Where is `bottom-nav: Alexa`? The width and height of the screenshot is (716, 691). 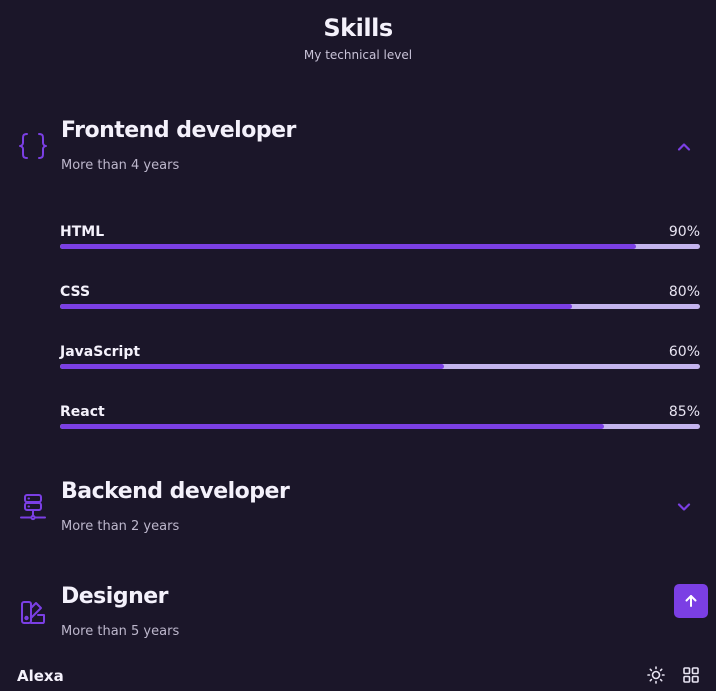 bottom-nav: Alexa is located at coordinates (358, 674).